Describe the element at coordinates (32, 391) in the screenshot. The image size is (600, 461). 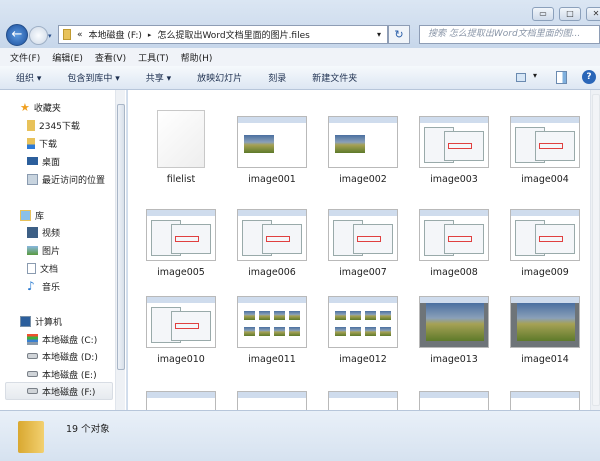
I see `drive-icon` at that location.